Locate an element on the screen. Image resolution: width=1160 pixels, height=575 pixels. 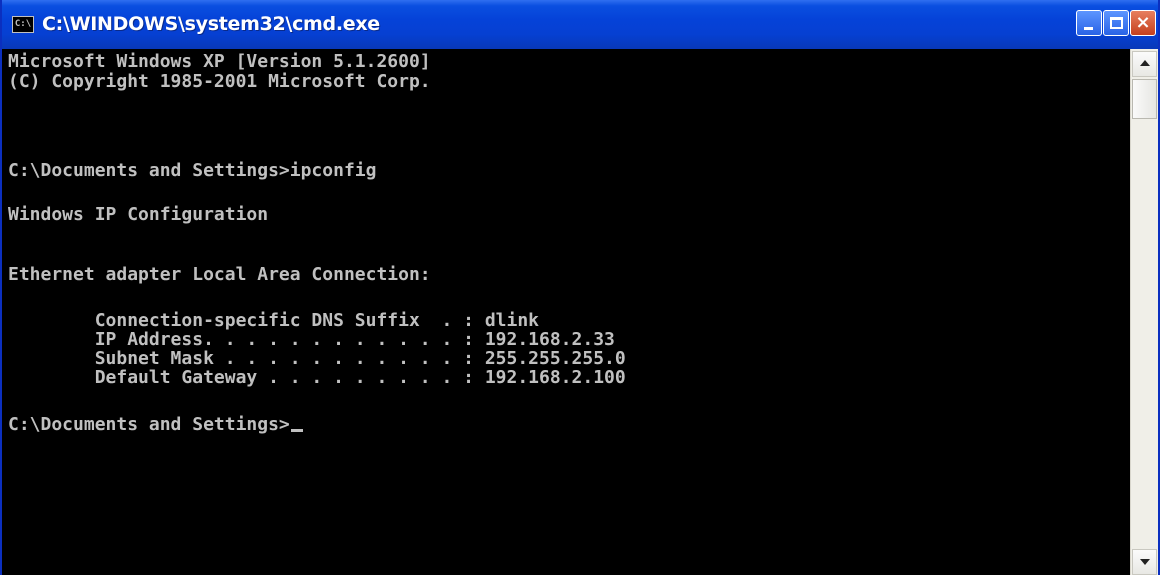
close-button: × is located at coordinates (1143, 23).